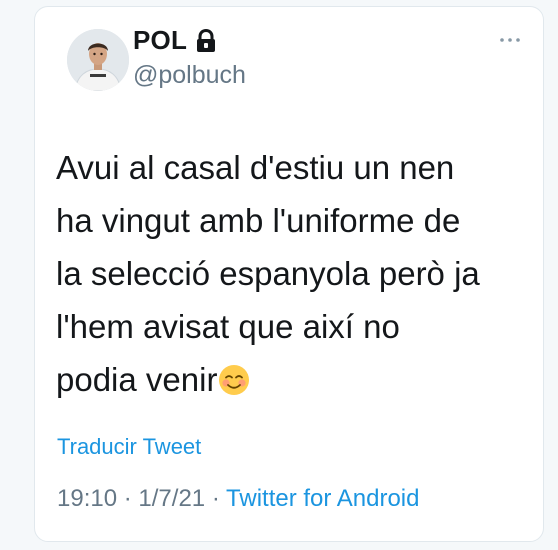  I want to click on tweet-time: 19:10, so click(87, 498).